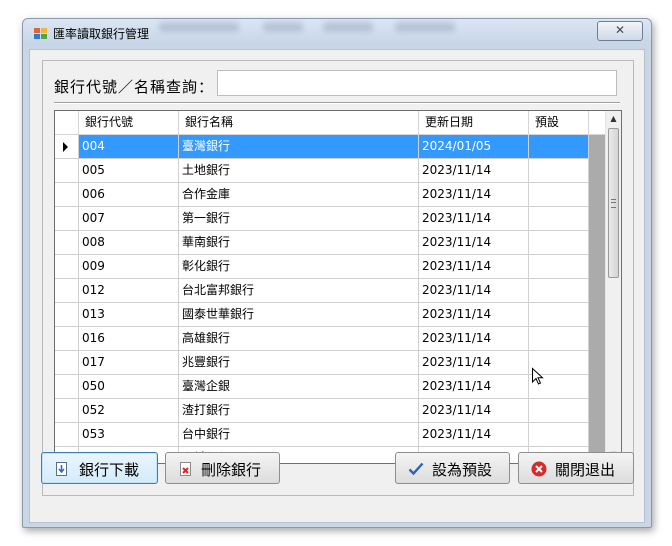  Describe the element at coordinates (109, 470) in the screenshot. I see `download-bank-label: 銀行下載` at that location.